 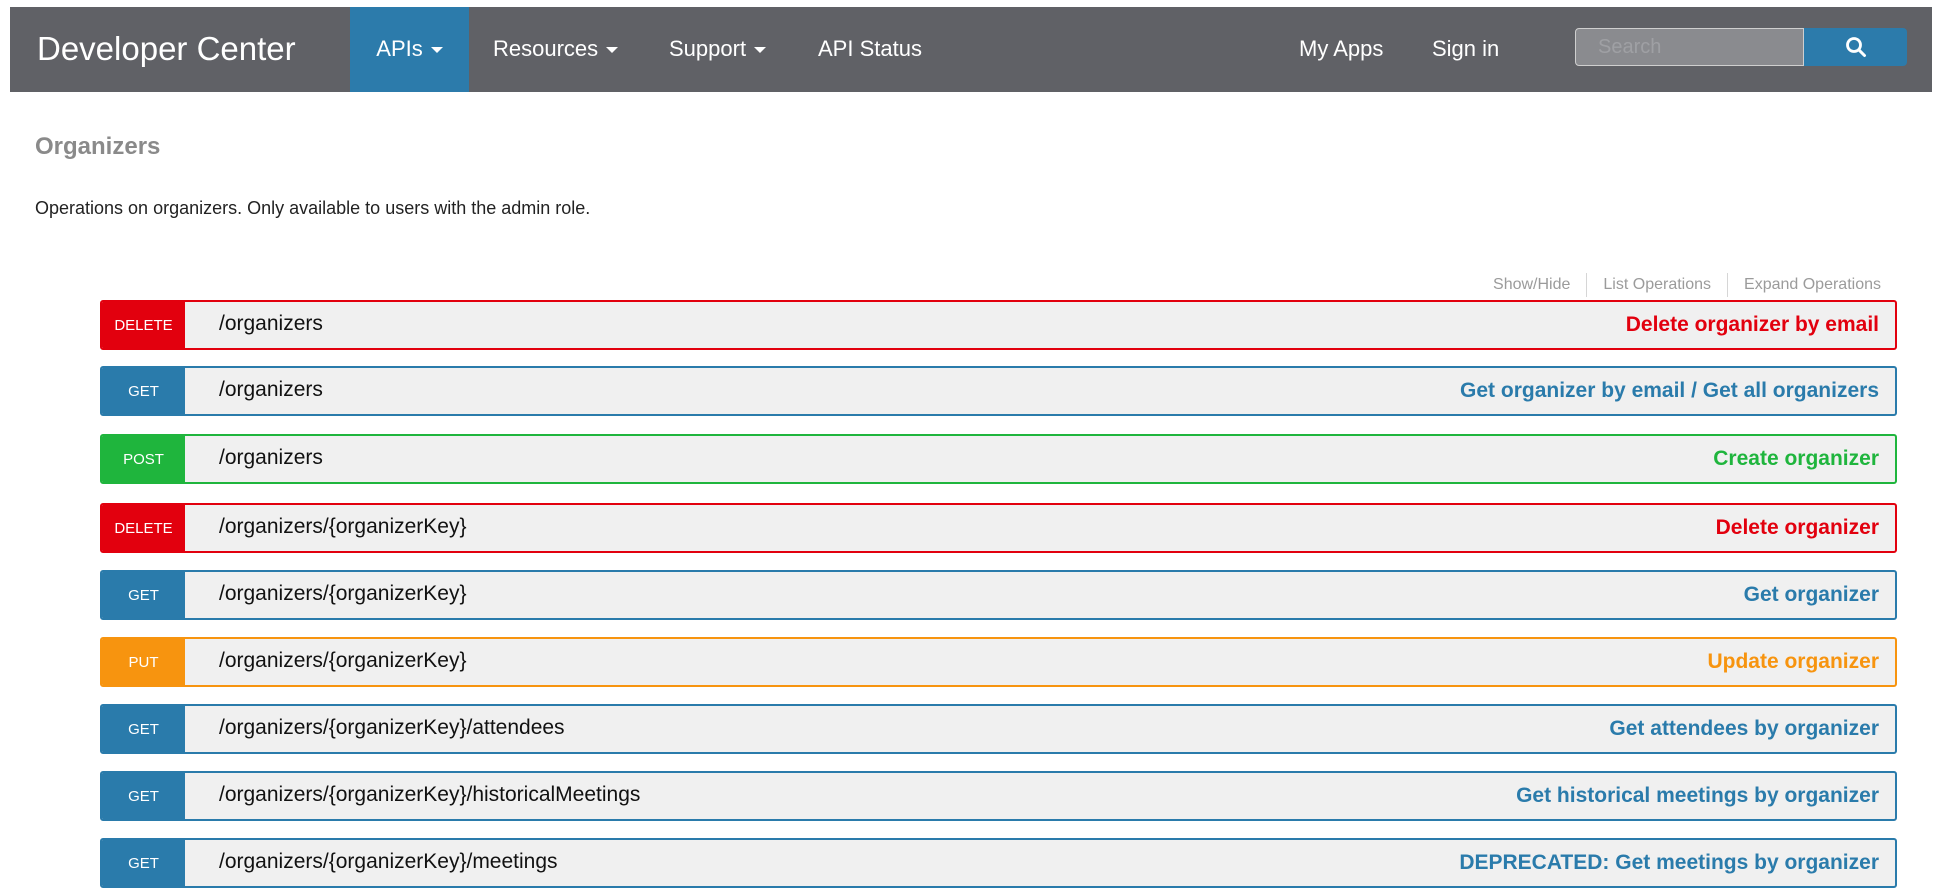 What do you see at coordinates (870, 49) in the screenshot?
I see `nav-api-status-link: API Status` at bounding box center [870, 49].